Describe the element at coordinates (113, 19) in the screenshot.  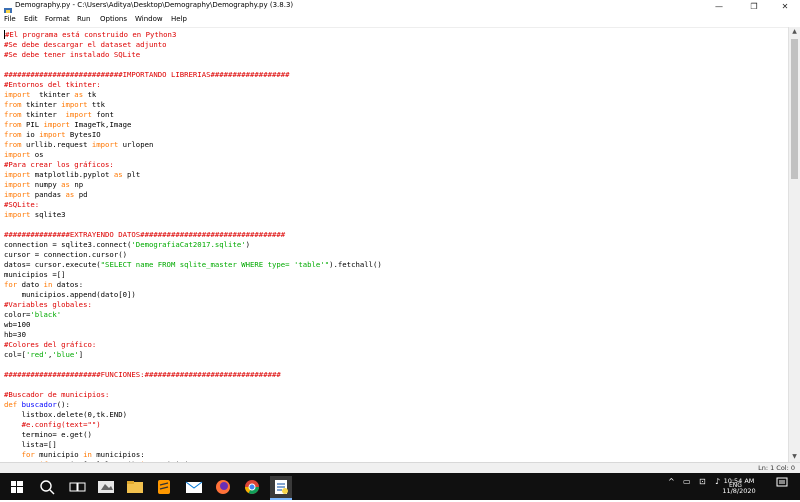
I see `menu-options: Options` at that location.